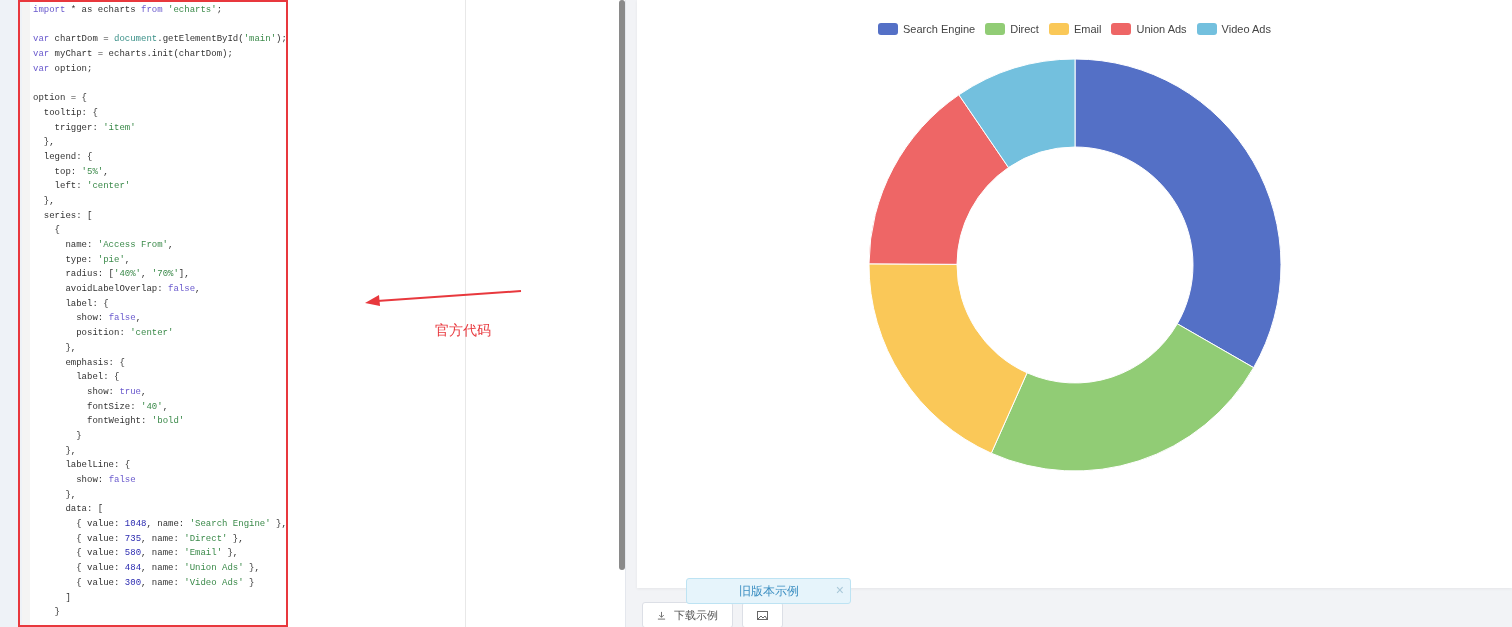 The width and height of the screenshot is (1512, 627). I want to click on code-line: show: false,, so click(108, 319).